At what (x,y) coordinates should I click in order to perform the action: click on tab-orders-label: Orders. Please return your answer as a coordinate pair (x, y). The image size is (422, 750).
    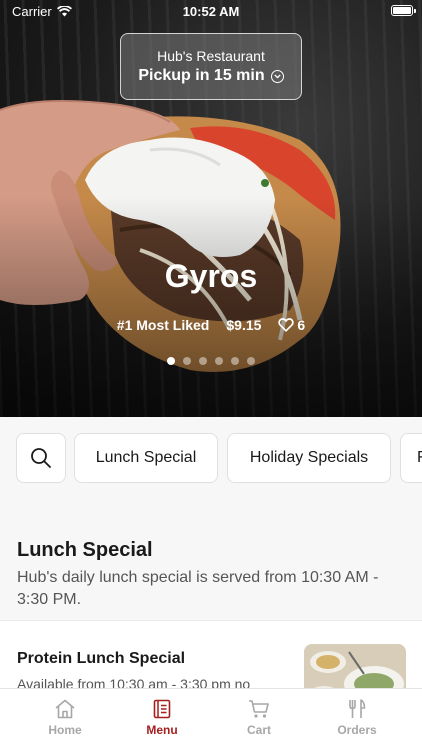
    Looking at the image, I should click on (357, 730).